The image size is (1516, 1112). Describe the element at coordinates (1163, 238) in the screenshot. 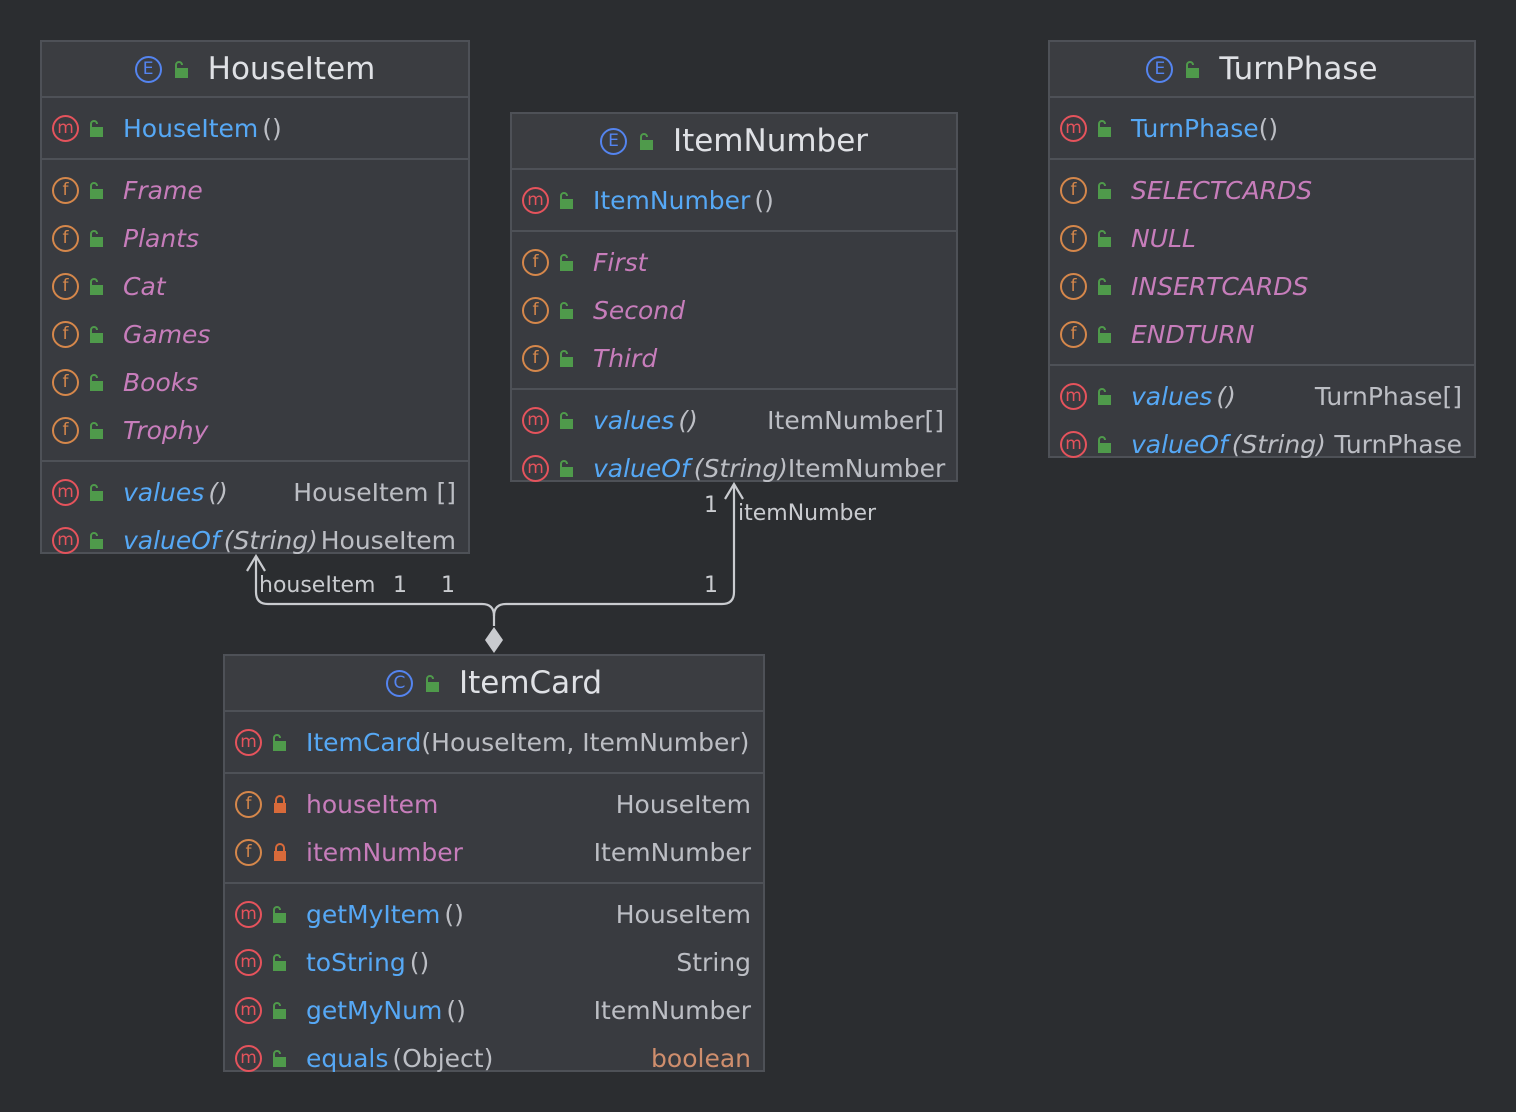

I see `field-name: NULL` at that location.